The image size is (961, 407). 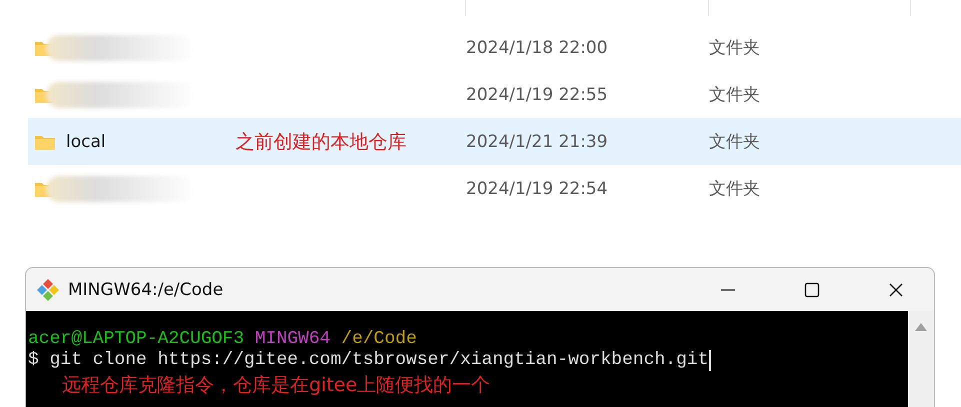 I want to click on prompt-text: MINGW64, so click(x=292, y=339).